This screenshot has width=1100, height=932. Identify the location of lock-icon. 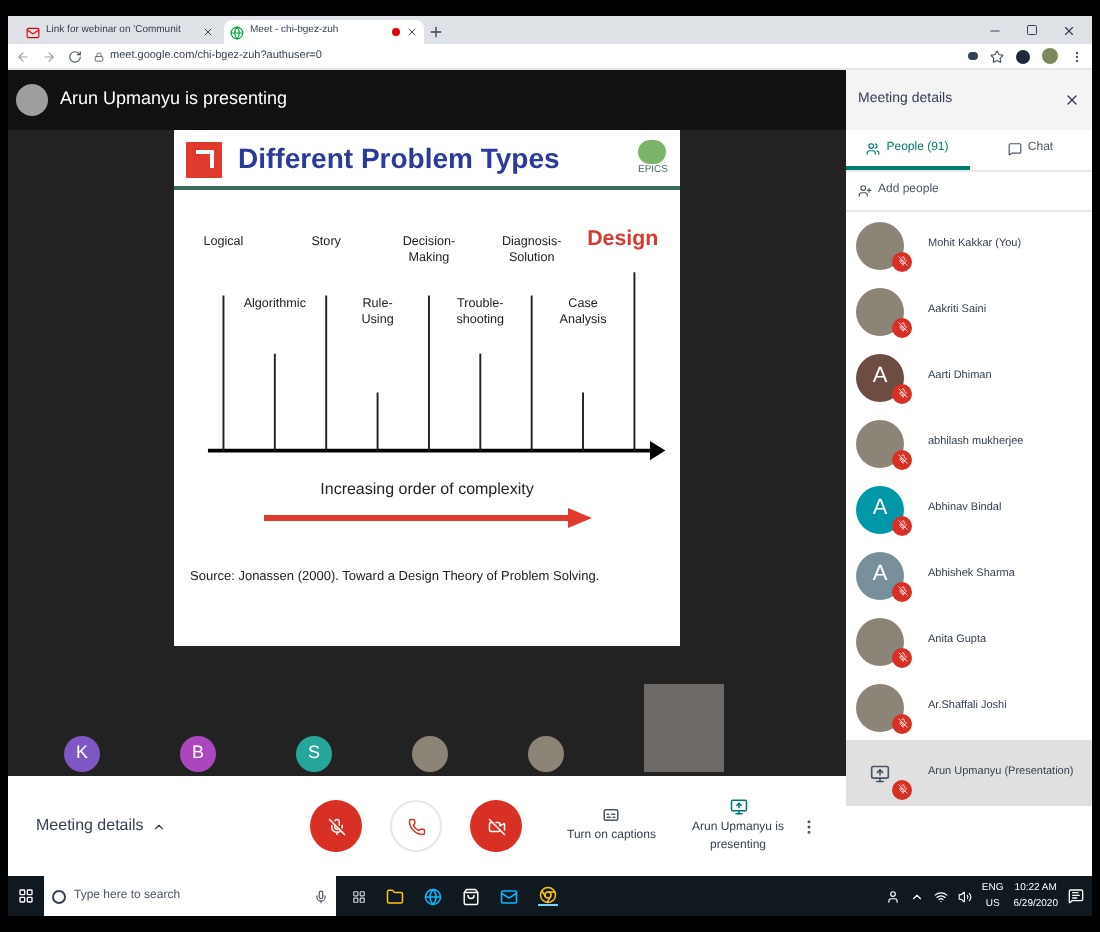
(99, 56).